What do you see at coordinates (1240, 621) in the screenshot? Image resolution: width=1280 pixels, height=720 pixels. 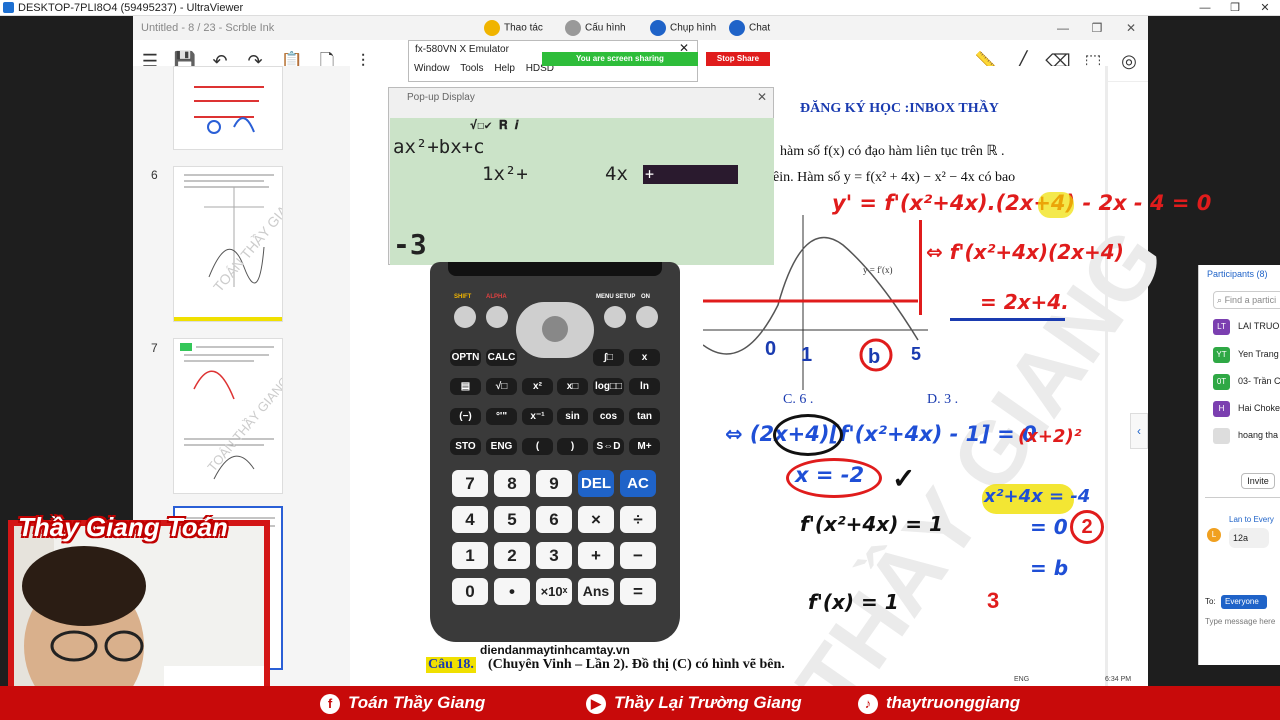 I see `message-input: Type message here` at bounding box center [1240, 621].